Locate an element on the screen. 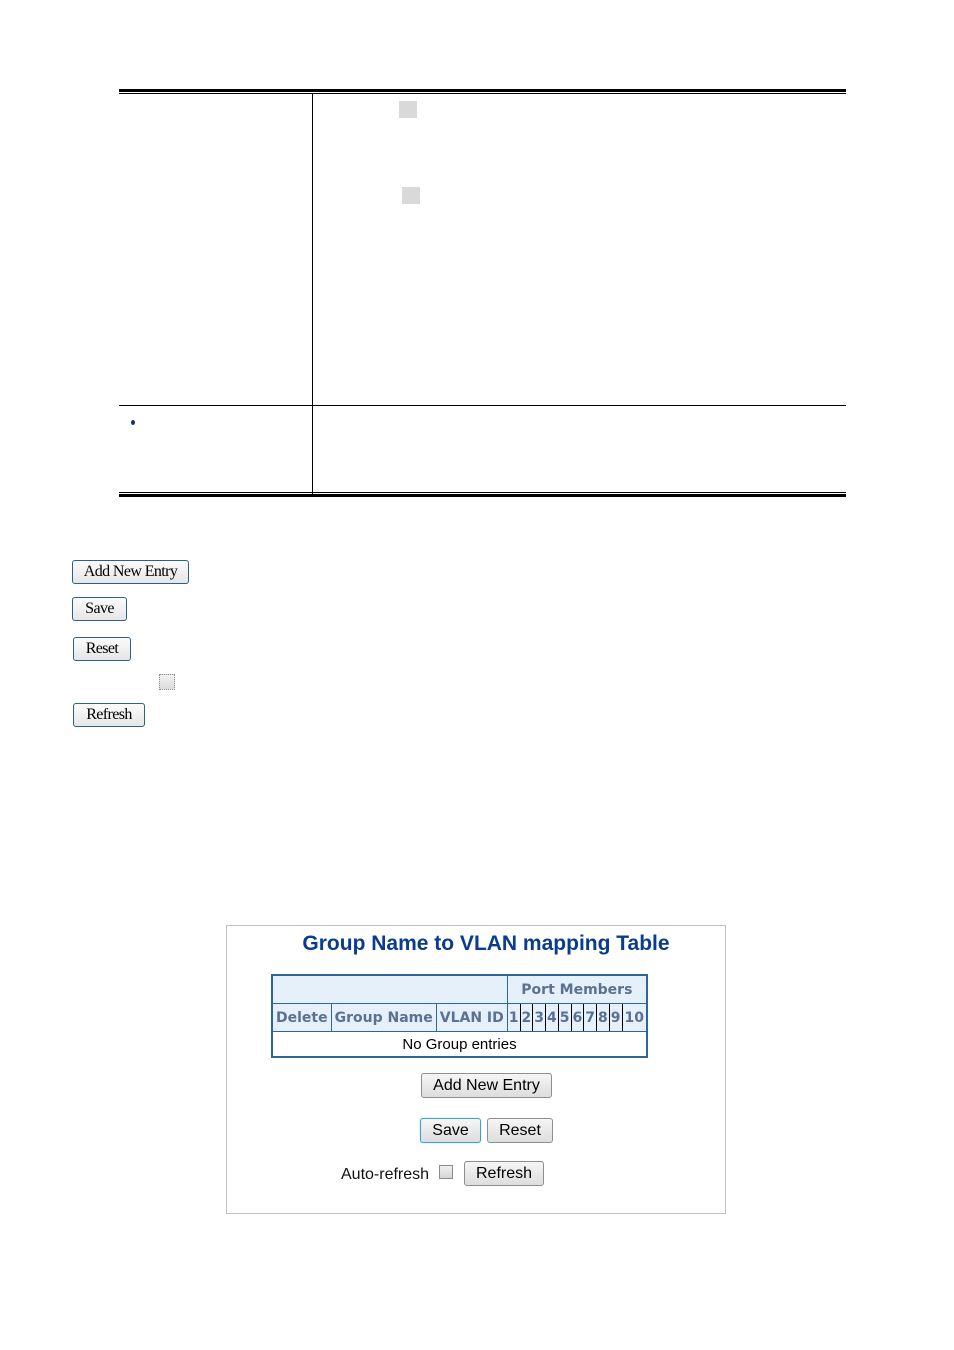 The height and width of the screenshot is (1350, 954). auto-refresh-checkbox is located at coordinates (446, 1172).